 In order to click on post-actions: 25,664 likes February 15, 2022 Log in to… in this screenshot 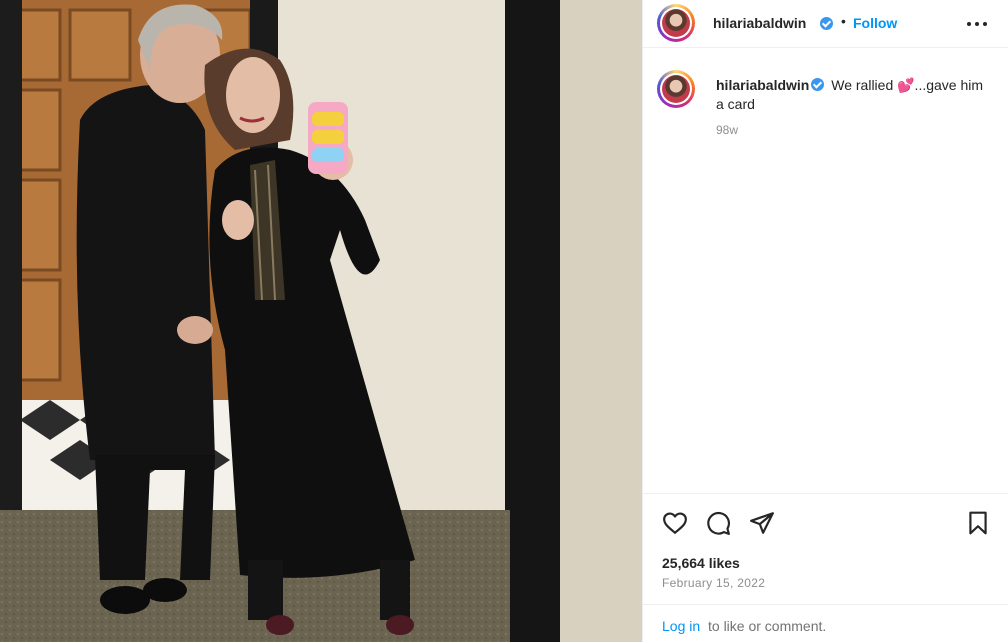, I will do `click(825, 568)`.